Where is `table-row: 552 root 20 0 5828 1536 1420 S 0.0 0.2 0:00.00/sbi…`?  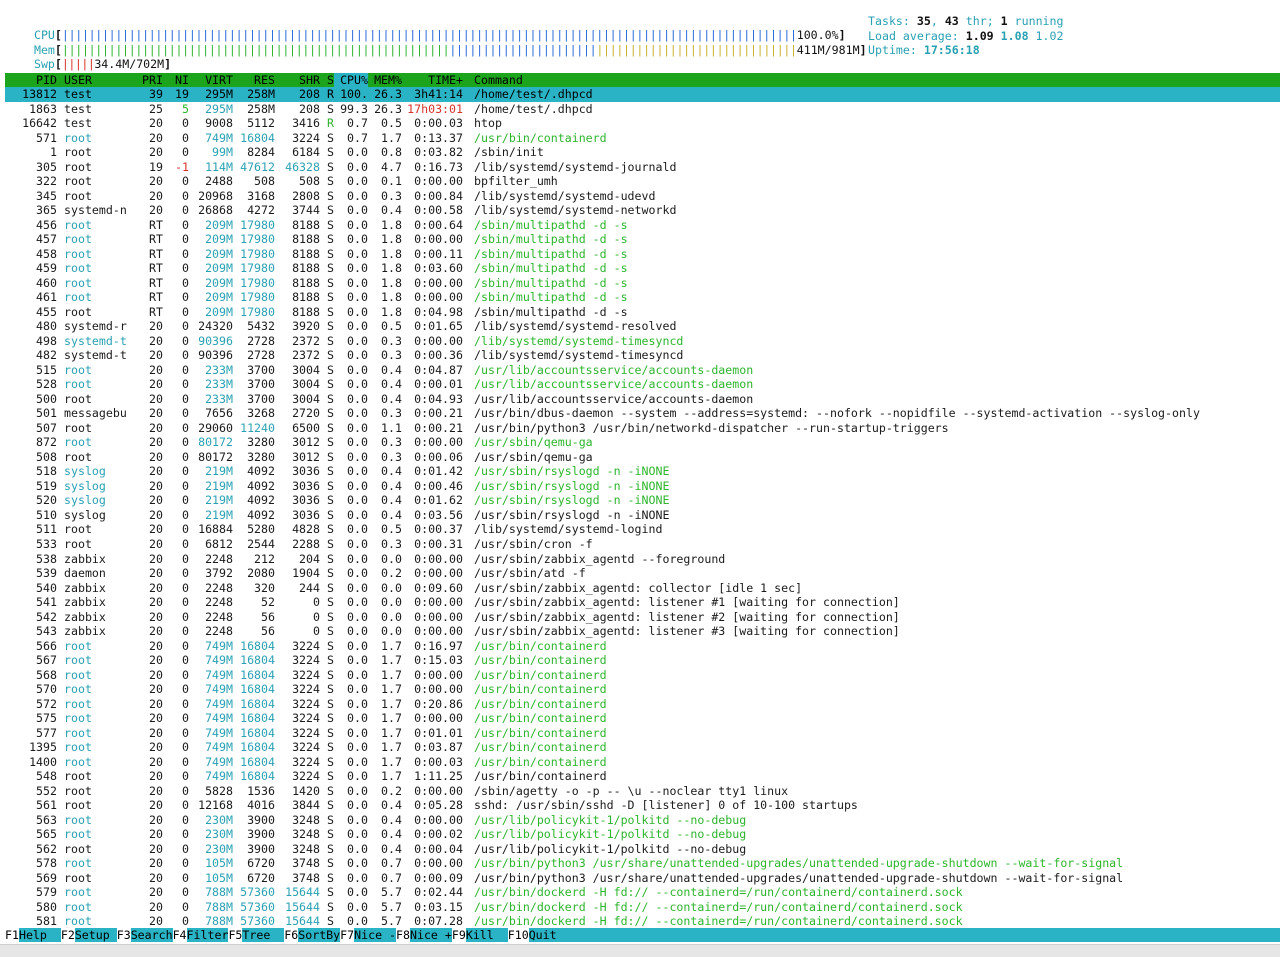
table-row: 552 root 20 0 5828 1536 1420 S 0.0 0.2 0:00.00/sbi… is located at coordinates (642, 791).